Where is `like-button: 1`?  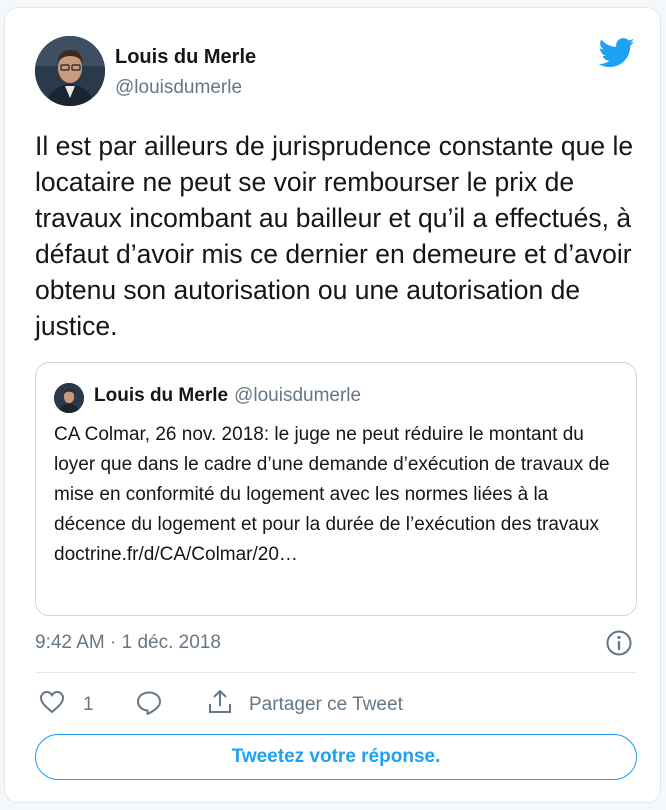 like-button: 1 is located at coordinates (66, 704).